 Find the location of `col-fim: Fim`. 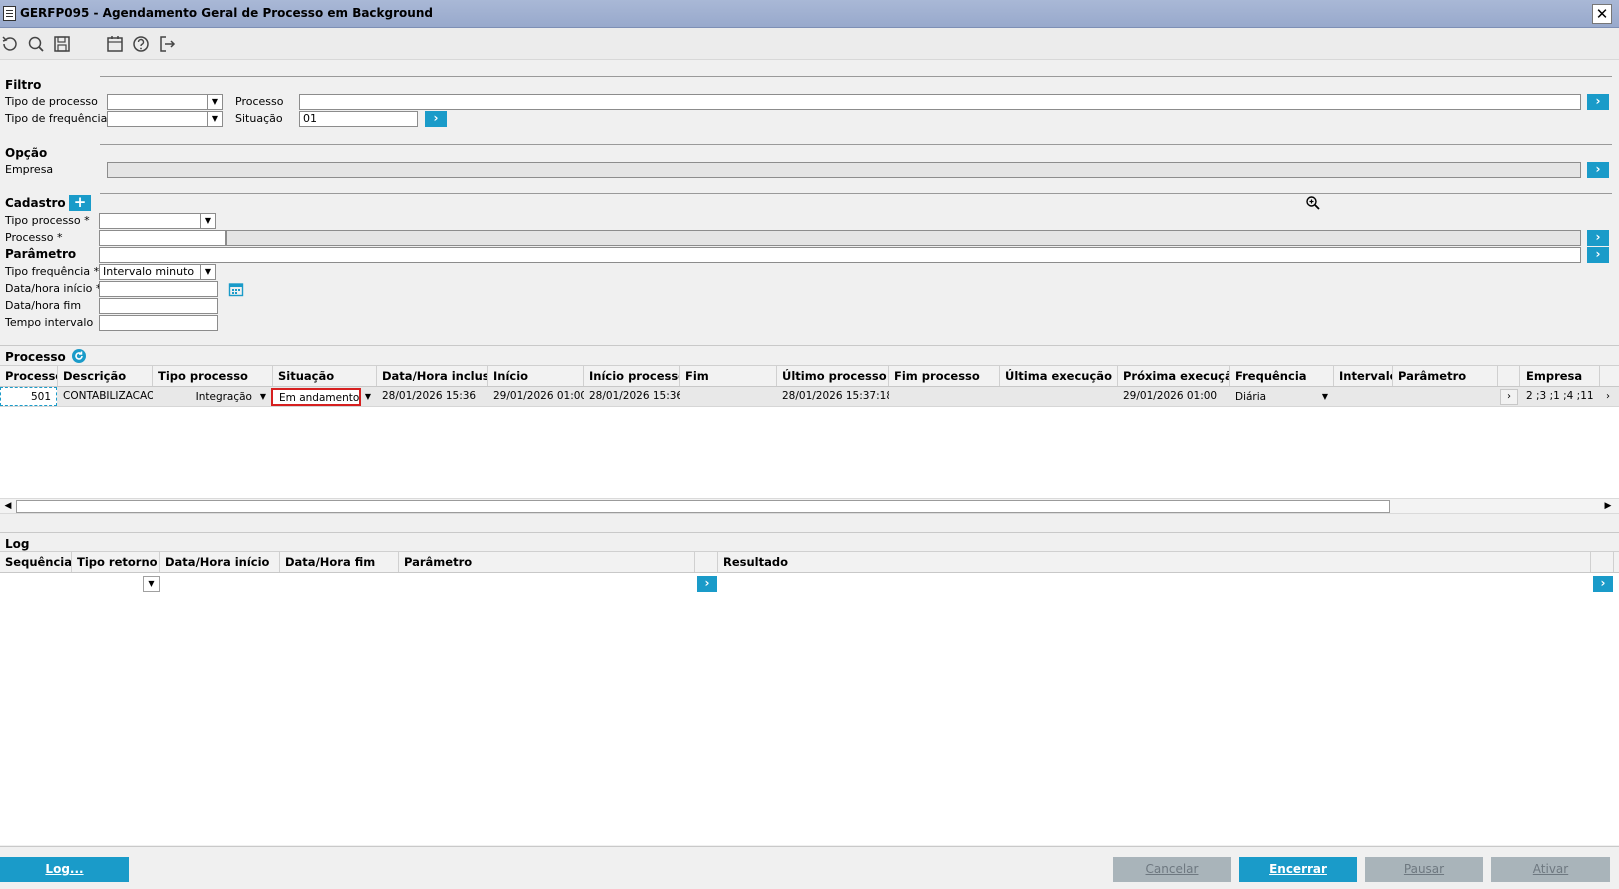

col-fim: Fim is located at coordinates (728, 376).